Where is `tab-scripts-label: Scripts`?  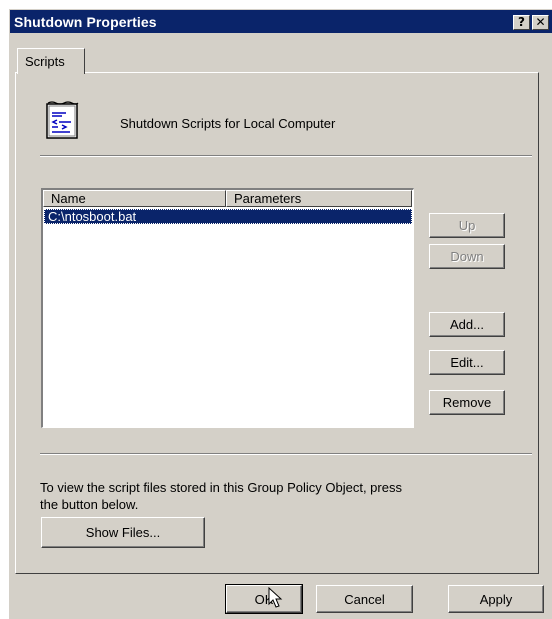 tab-scripts-label: Scripts is located at coordinates (45, 61).